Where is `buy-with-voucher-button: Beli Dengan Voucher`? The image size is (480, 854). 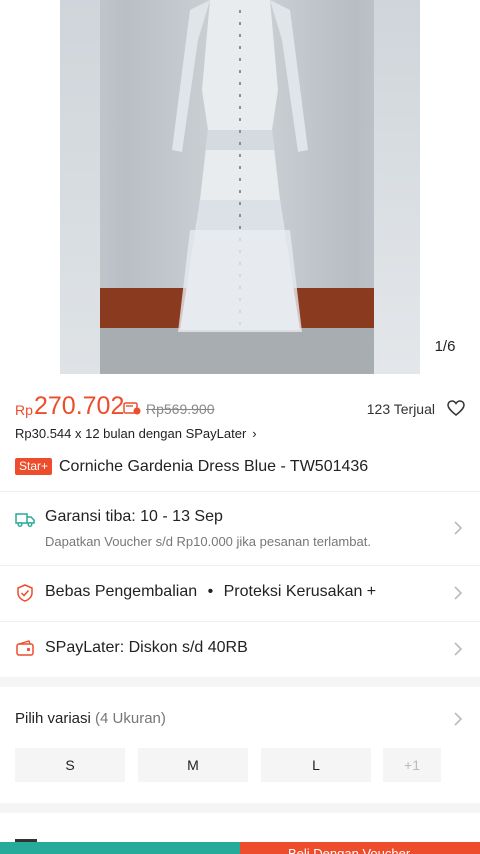 buy-with-voucher-button: Beli Dengan Voucher is located at coordinates (360, 848).